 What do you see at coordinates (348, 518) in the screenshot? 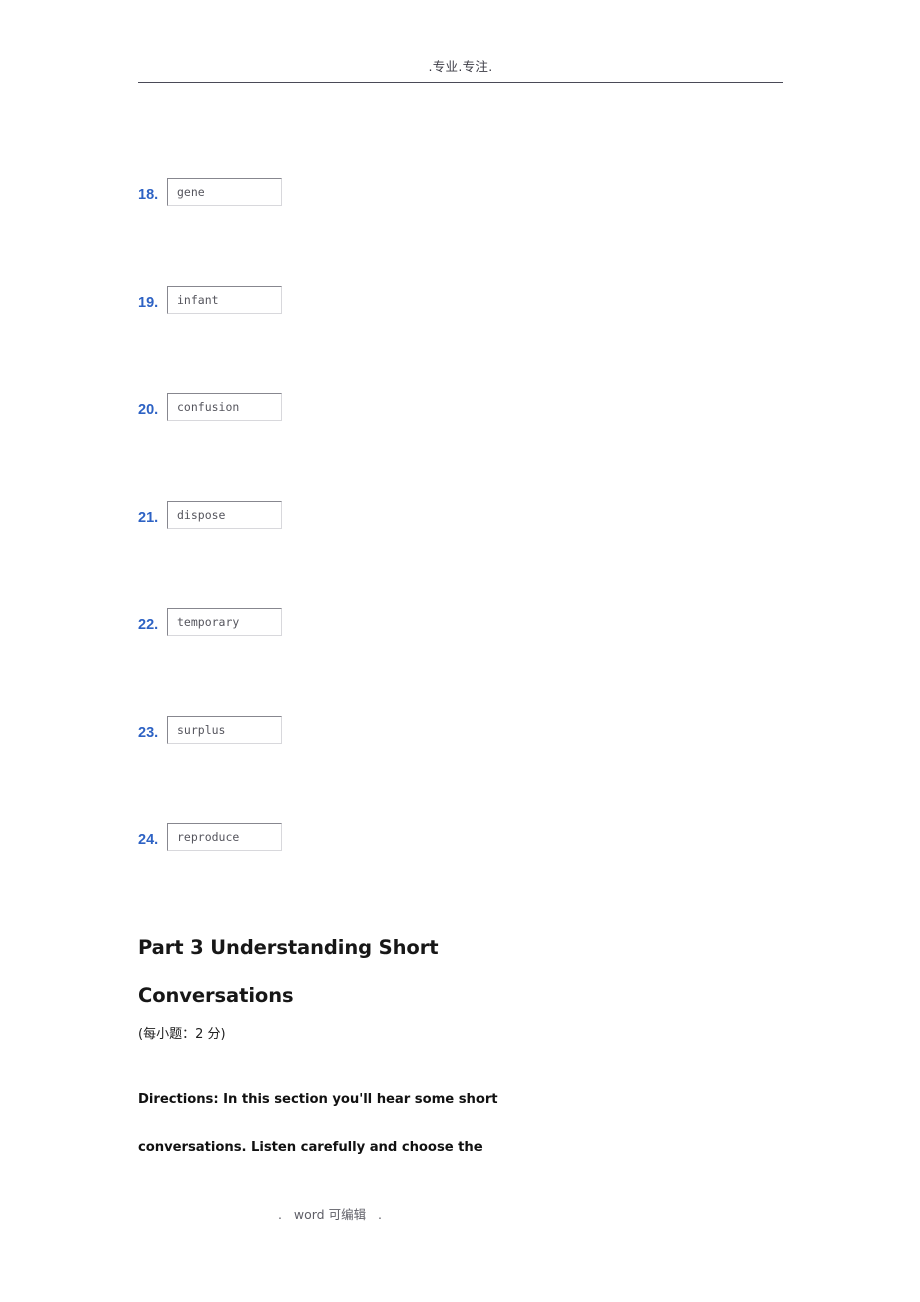
I see `answer-item: 21. dispose` at bounding box center [348, 518].